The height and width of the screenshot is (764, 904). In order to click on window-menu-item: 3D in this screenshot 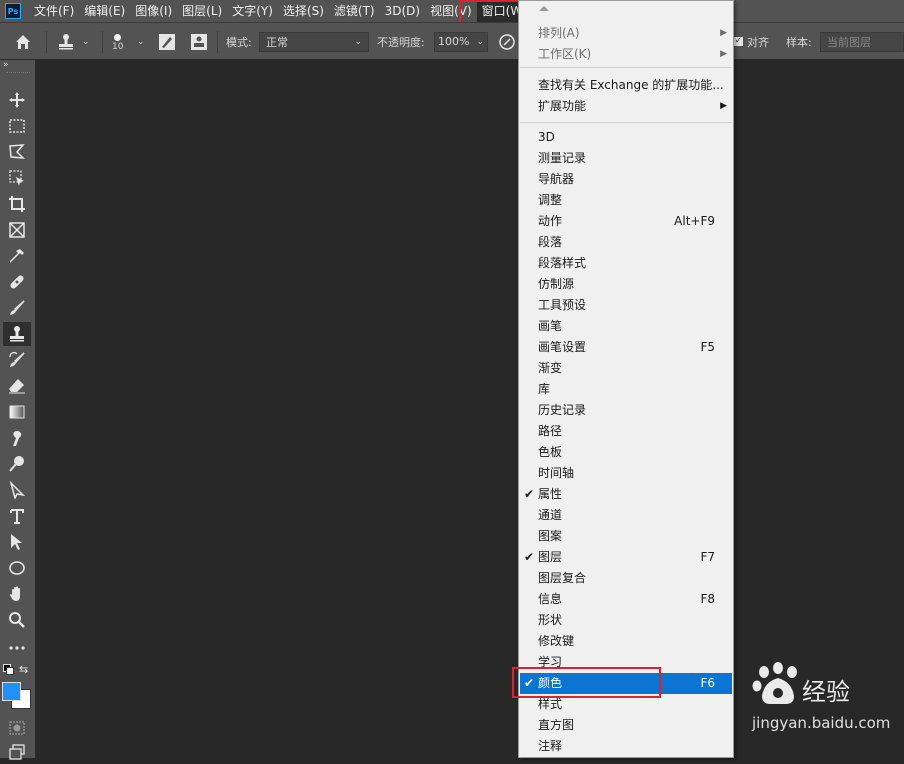, I will do `click(626, 137)`.